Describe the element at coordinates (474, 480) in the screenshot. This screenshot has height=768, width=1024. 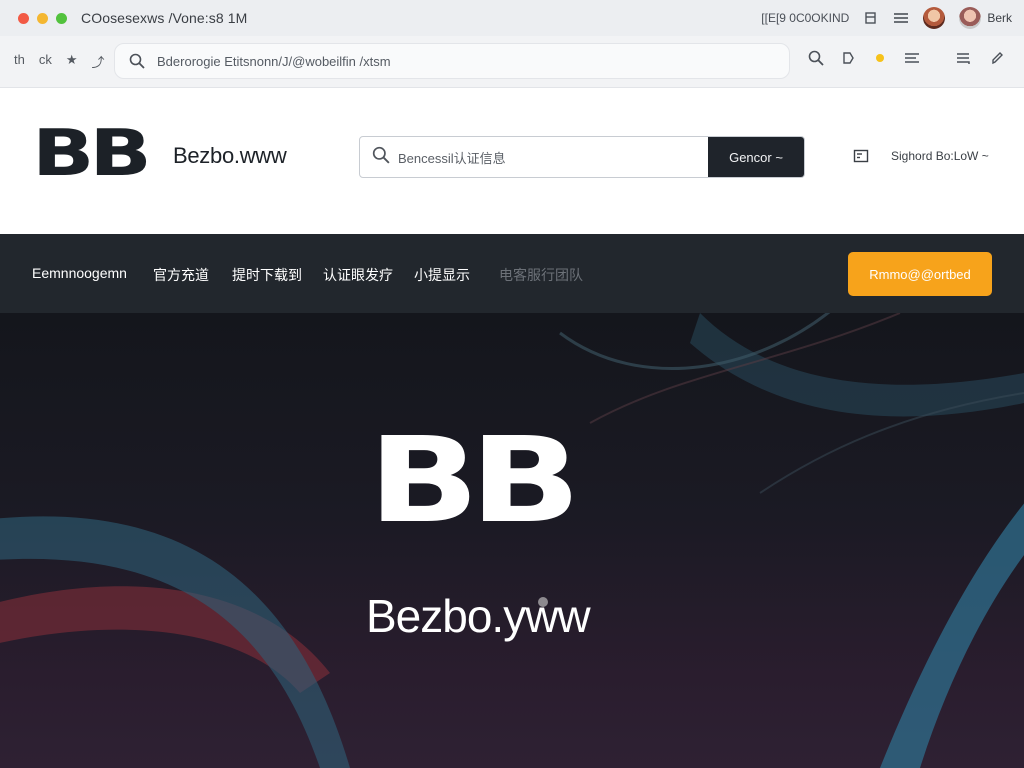
I see `hero-logo-mark: BB` at that location.